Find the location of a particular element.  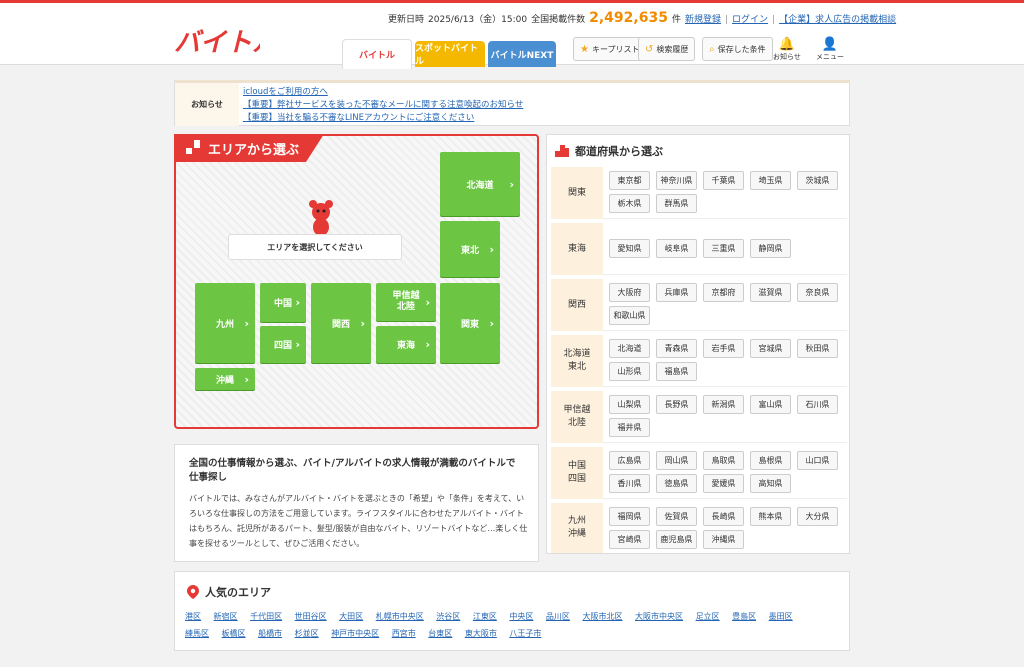

pref-button: 鳥取県 is located at coordinates (723, 460).